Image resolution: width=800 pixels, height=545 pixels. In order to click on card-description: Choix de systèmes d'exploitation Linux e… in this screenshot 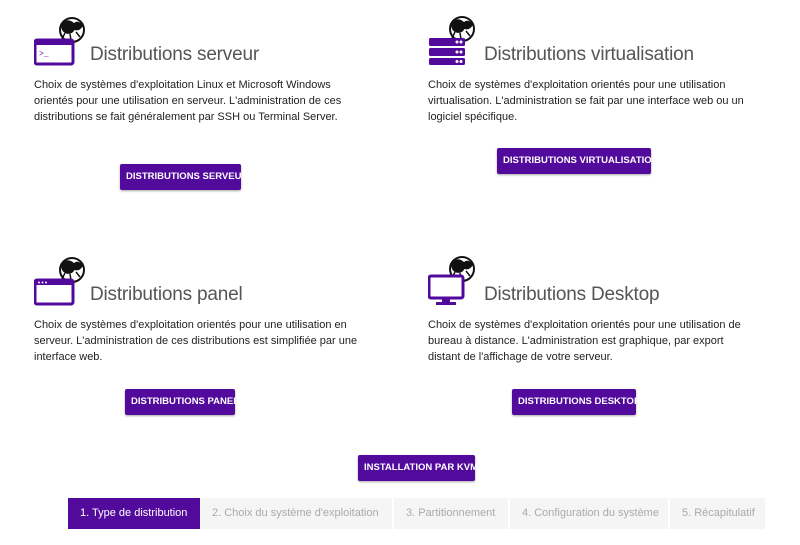, I will do `click(188, 101)`.